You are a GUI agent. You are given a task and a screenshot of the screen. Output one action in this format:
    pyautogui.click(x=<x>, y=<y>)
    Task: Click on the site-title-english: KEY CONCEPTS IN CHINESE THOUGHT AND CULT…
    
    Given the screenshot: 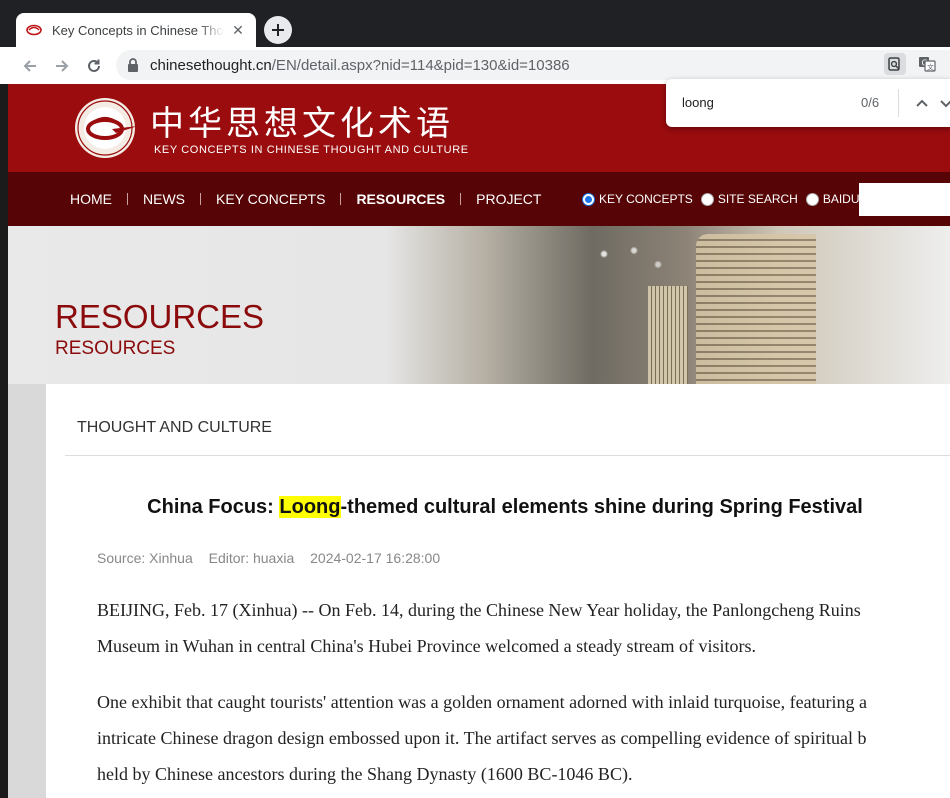 What is the action you would take?
    pyautogui.click(x=311, y=150)
    